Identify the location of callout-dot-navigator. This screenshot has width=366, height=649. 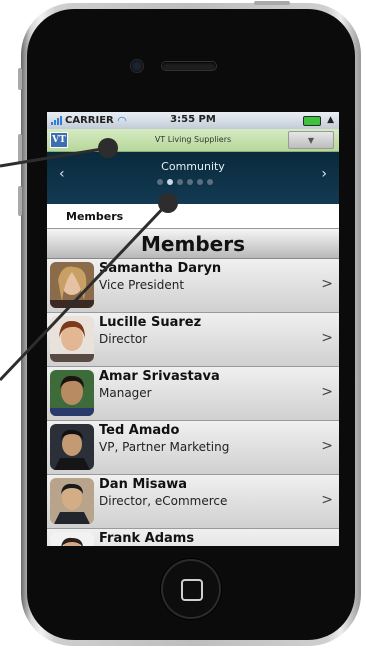
(168, 203).